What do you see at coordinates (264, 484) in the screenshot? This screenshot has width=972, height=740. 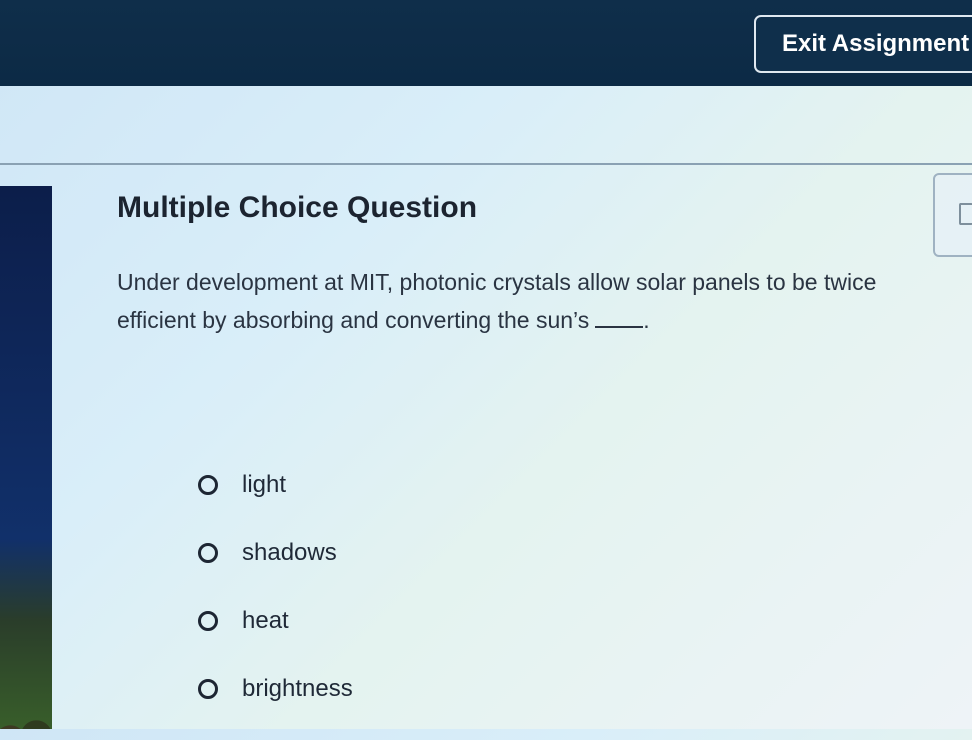 I see `option-label: light` at bounding box center [264, 484].